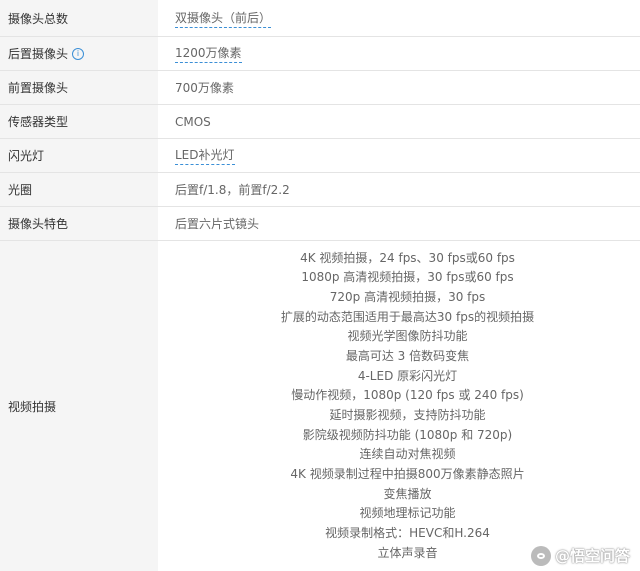 Image resolution: width=640 pixels, height=571 pixels. I want to click on spec-value: 后置六片式镜头, so click(217, 224).